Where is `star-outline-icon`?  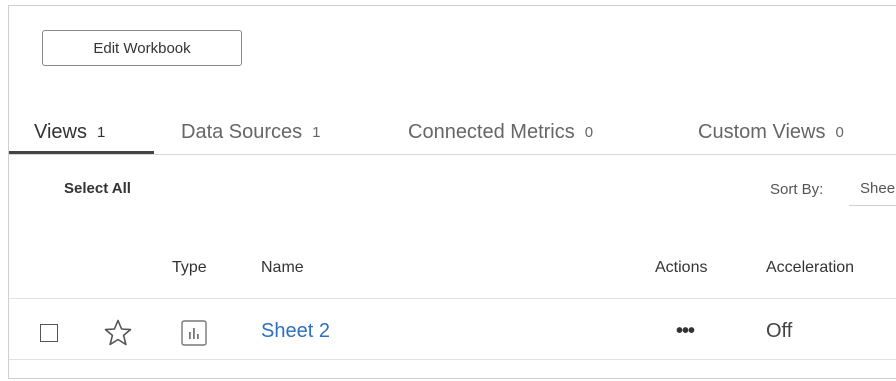 star-outline-icon is located at coordinates (118, 333).